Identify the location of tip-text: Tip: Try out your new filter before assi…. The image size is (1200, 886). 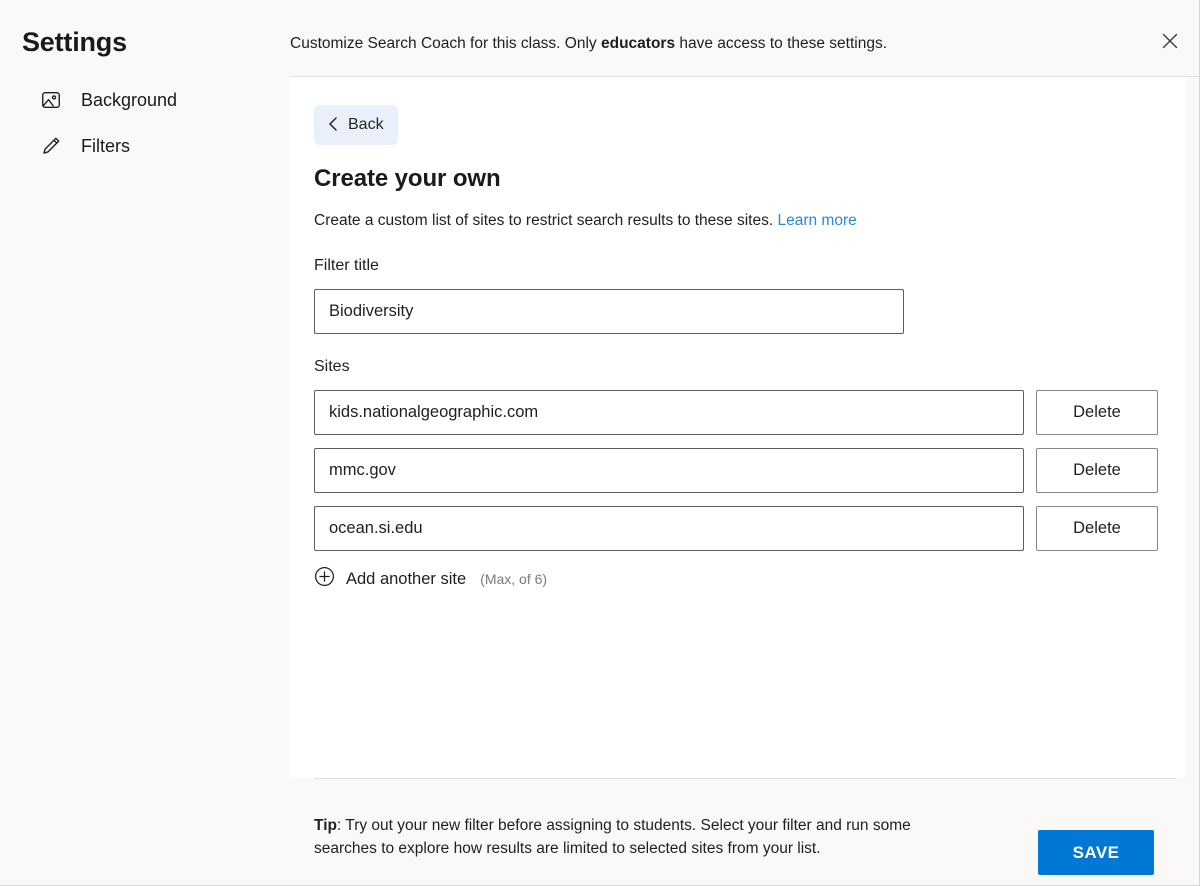
(639, 837).